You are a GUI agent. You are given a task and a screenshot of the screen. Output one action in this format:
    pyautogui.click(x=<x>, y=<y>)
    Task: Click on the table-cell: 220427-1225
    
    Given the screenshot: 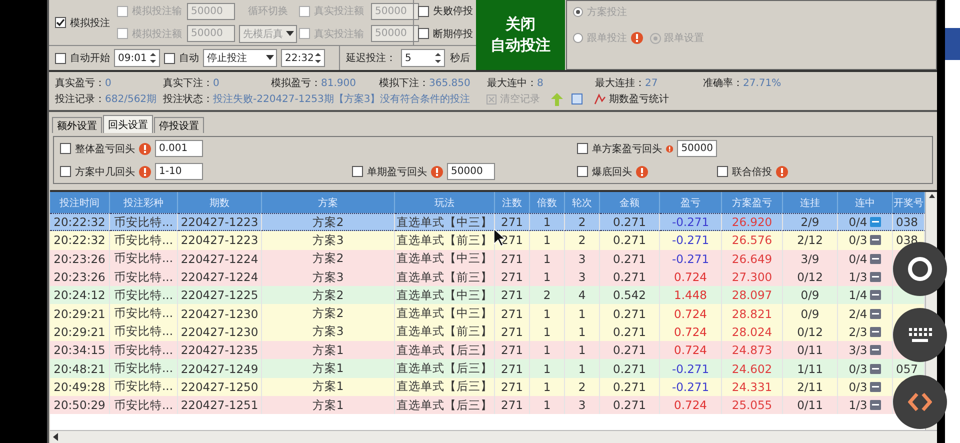 What is the action you would take?
    pyautogui.click(x=220, y=295)
    